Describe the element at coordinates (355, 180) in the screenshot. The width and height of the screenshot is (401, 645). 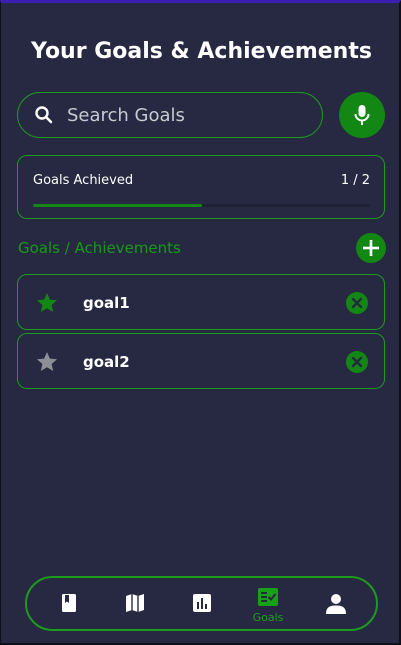
I see `progress-count: 1 / 2` at that location.